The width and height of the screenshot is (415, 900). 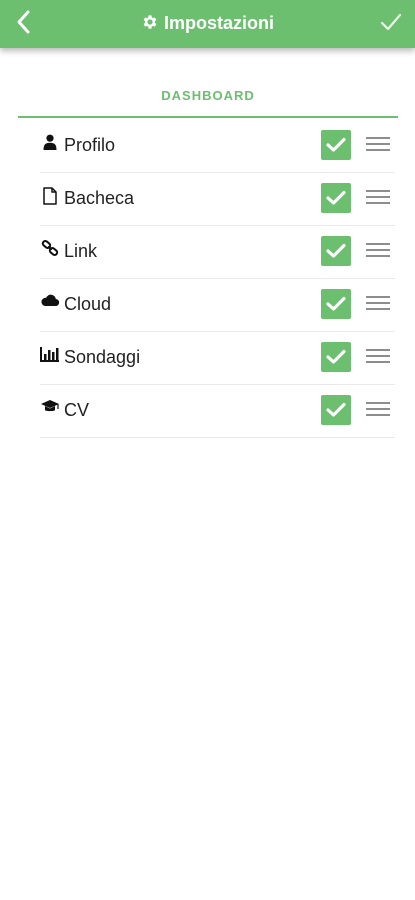 What do you see at coordinates (99, 198) in the screenshot?
I see `list-item-label: Bacheca` at bounding box center [99, 198].